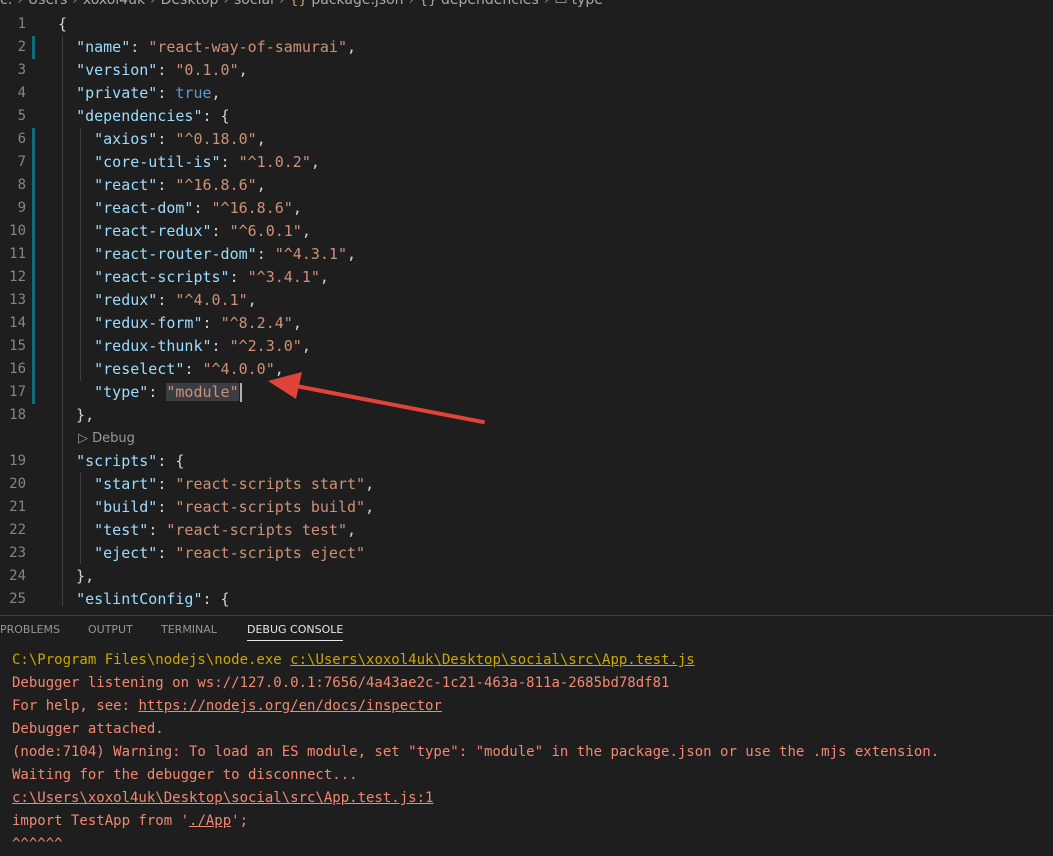 Image resolution: width=1053 pixels, height=856 pixels. What do you see at coordinates (153, 231) in the screenshot?
I see `code-token: "react-redux"` at bounding box center [153, 231].